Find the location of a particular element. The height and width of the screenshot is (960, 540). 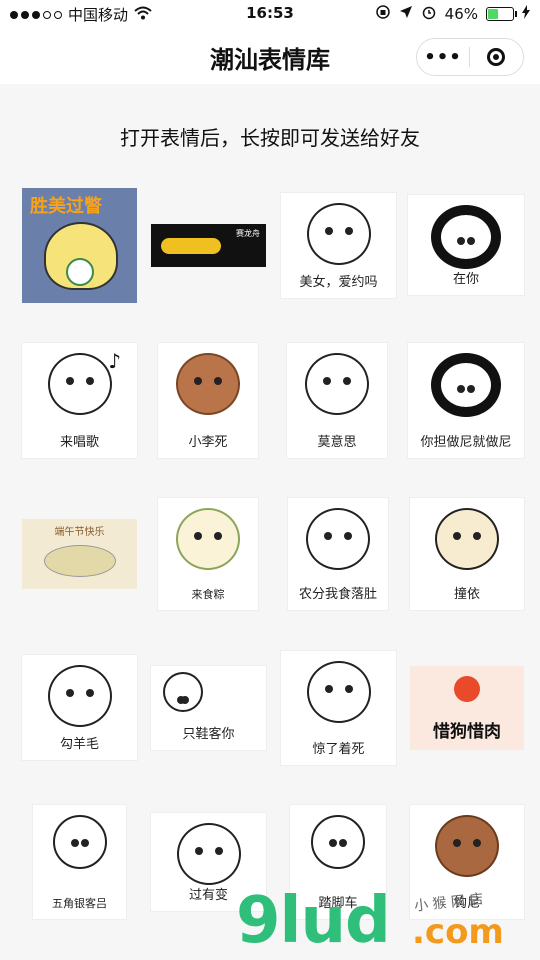

battery-percent: 46% is located at coordinates (461, 14).